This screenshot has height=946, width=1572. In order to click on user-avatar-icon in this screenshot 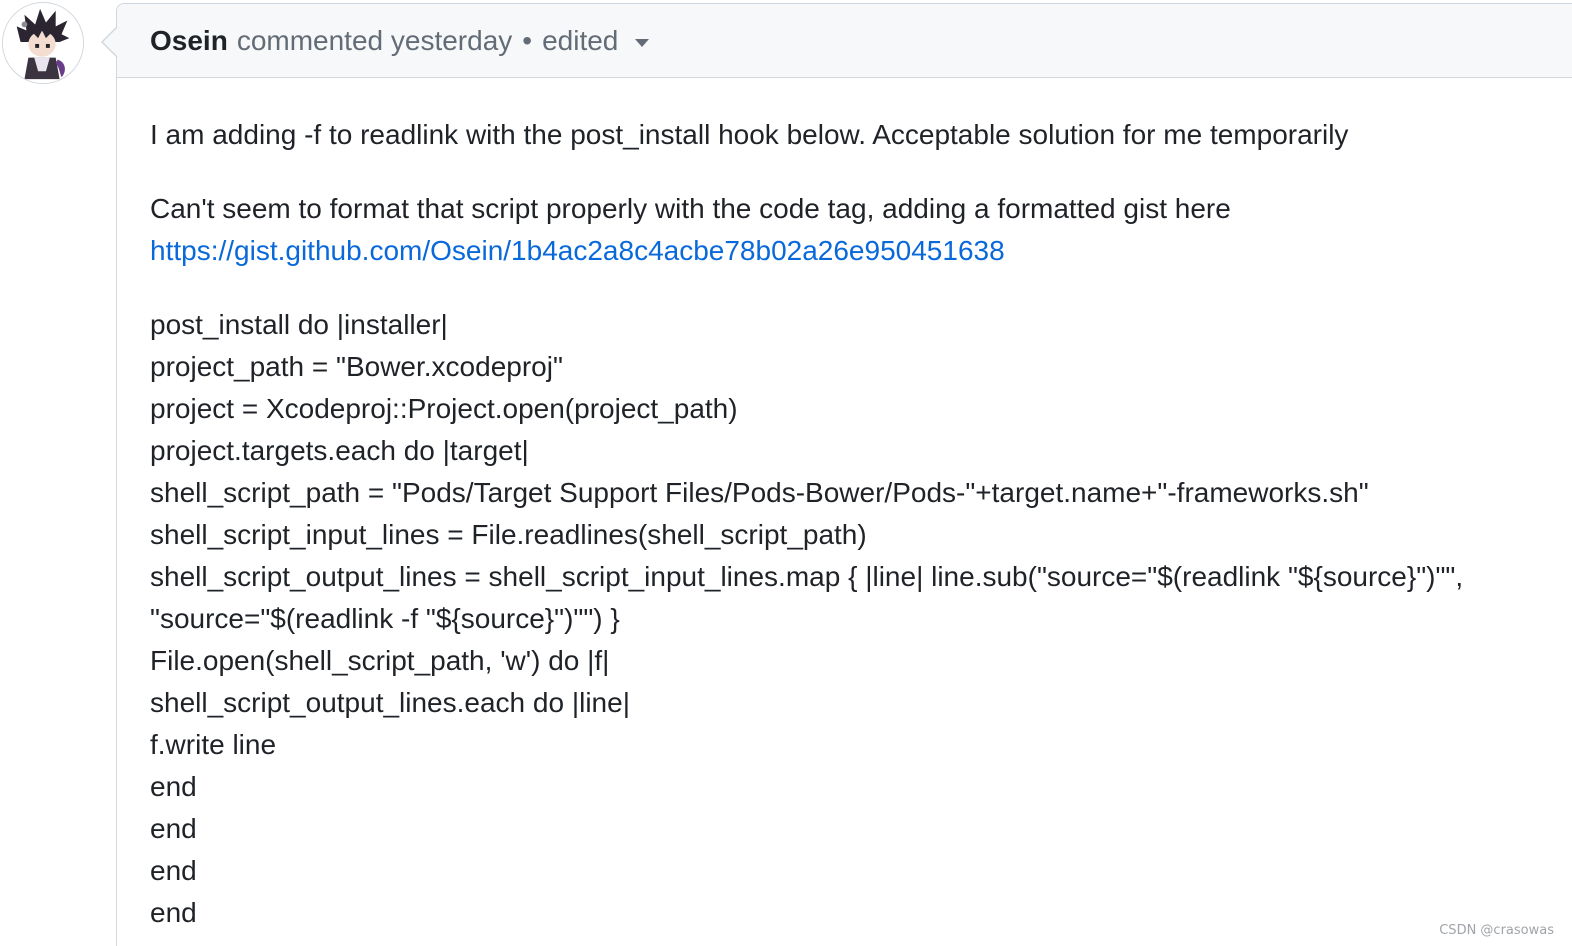, I will do `click(43, 43)`.